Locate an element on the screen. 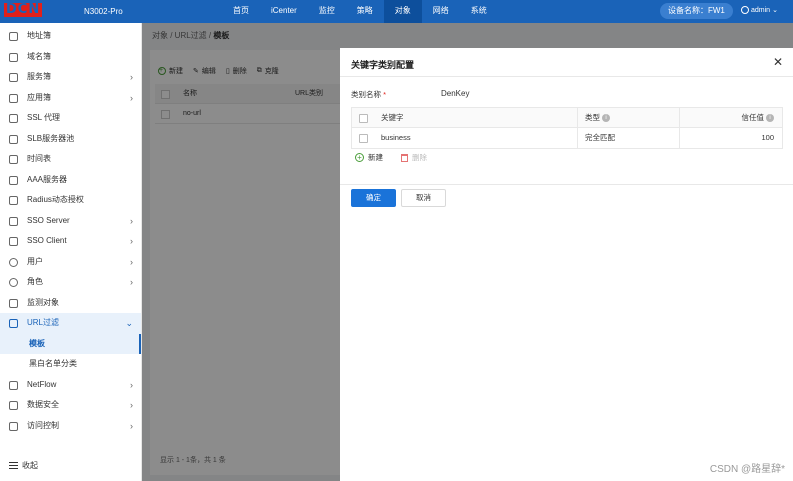 This screenshot has height=481, width=793. nav-policy: 策略 is located at coordinates (365, 11).